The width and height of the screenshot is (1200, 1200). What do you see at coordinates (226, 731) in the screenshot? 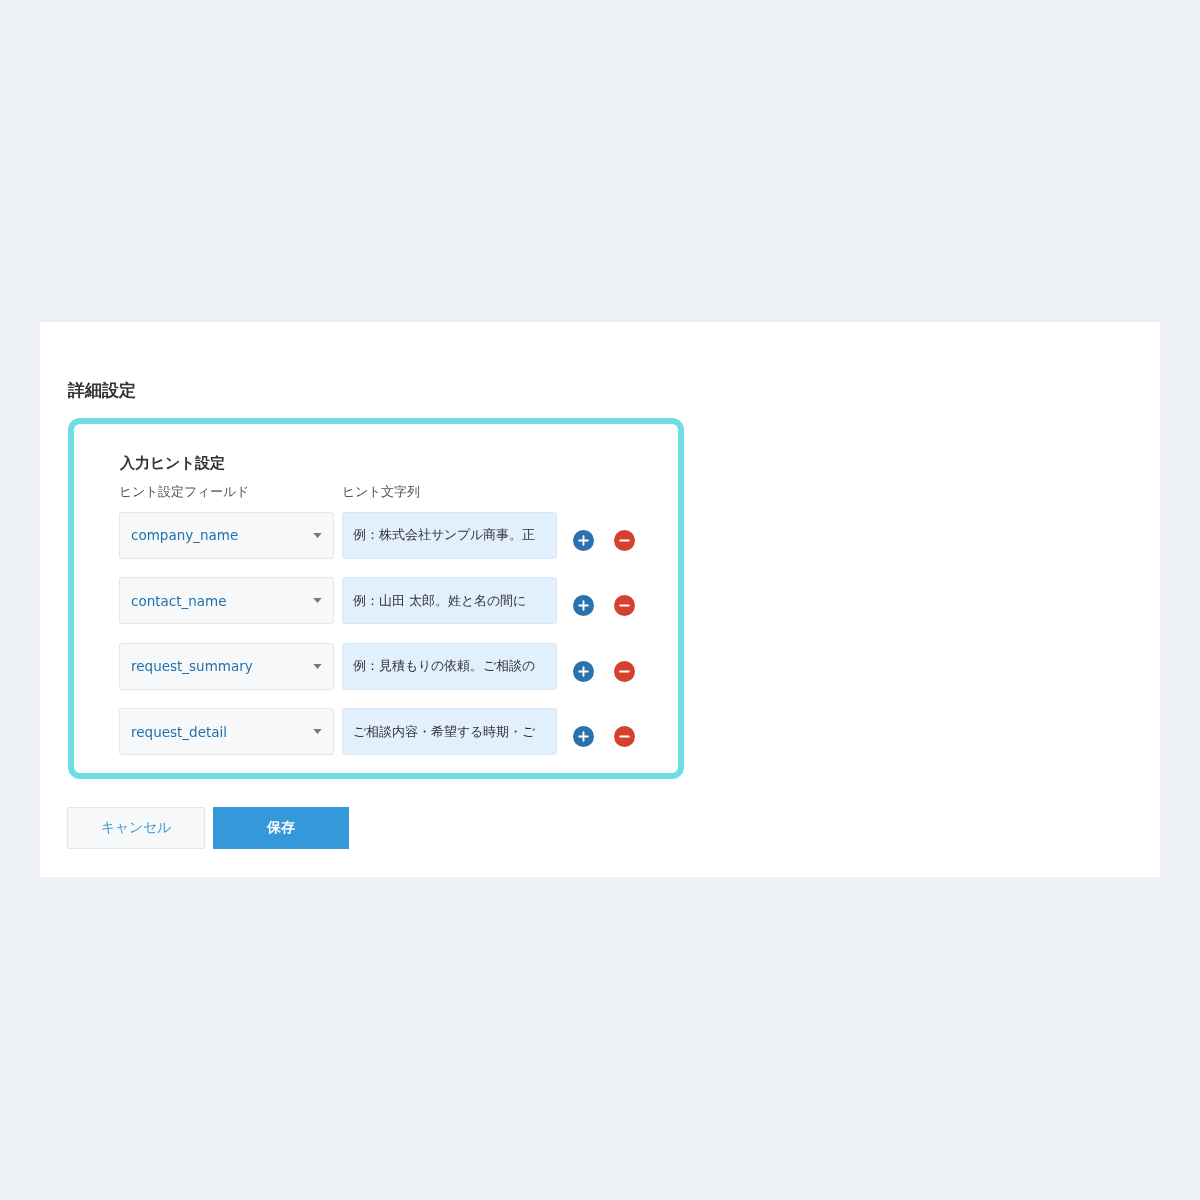
I see `field-dropdown: request_detail` at bounding box center [226, 731].